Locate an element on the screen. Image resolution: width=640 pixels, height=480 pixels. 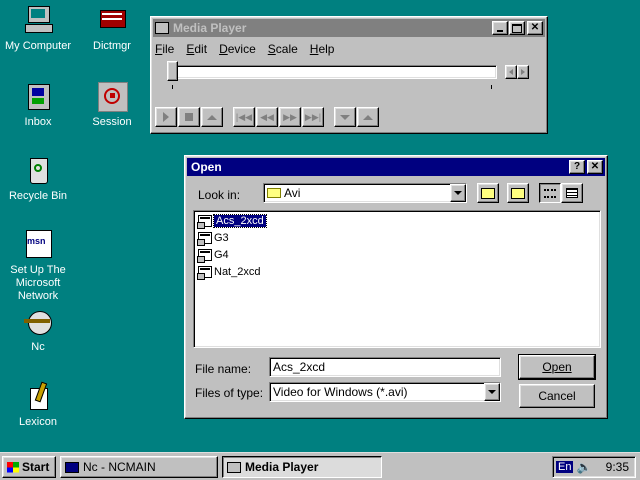
maximize-icon is located at coordinates (517, 28).